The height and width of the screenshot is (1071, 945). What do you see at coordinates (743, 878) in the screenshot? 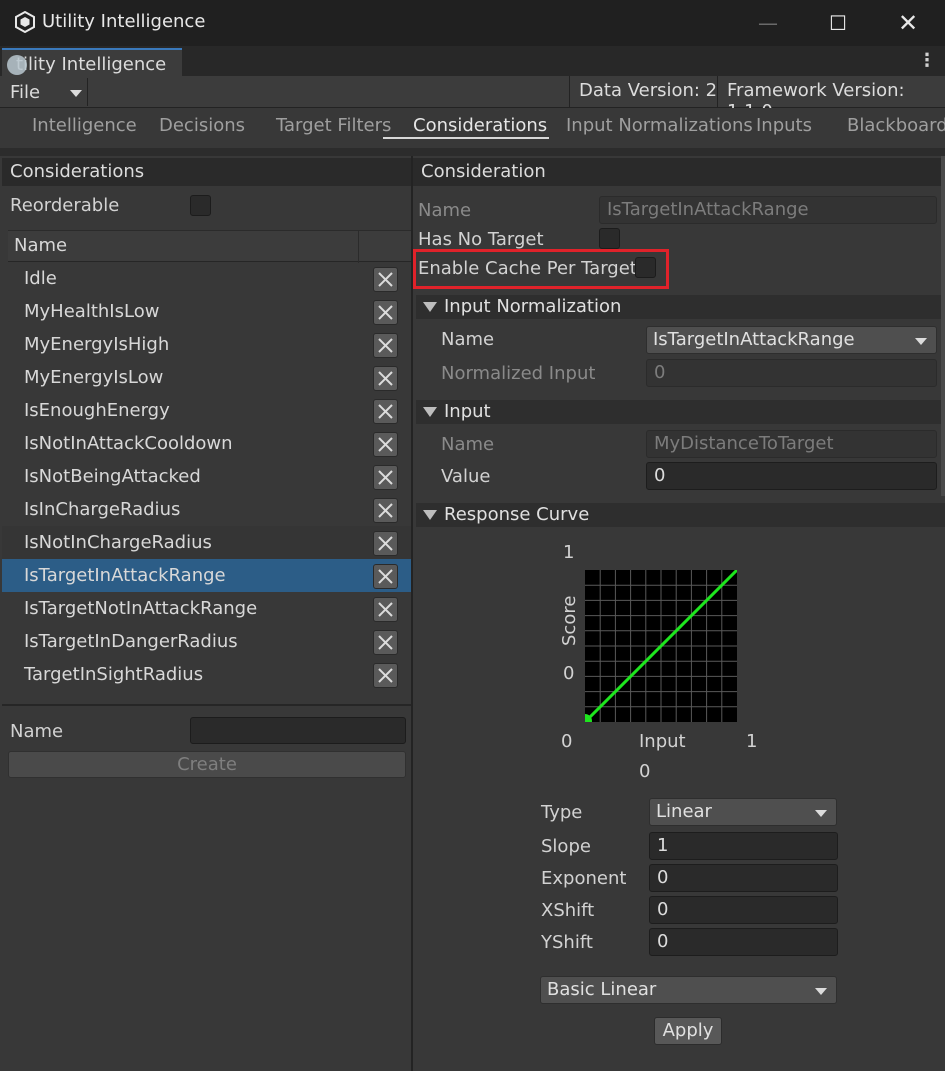
I see `exponent-field: 0` at bounding box center [743, 878].